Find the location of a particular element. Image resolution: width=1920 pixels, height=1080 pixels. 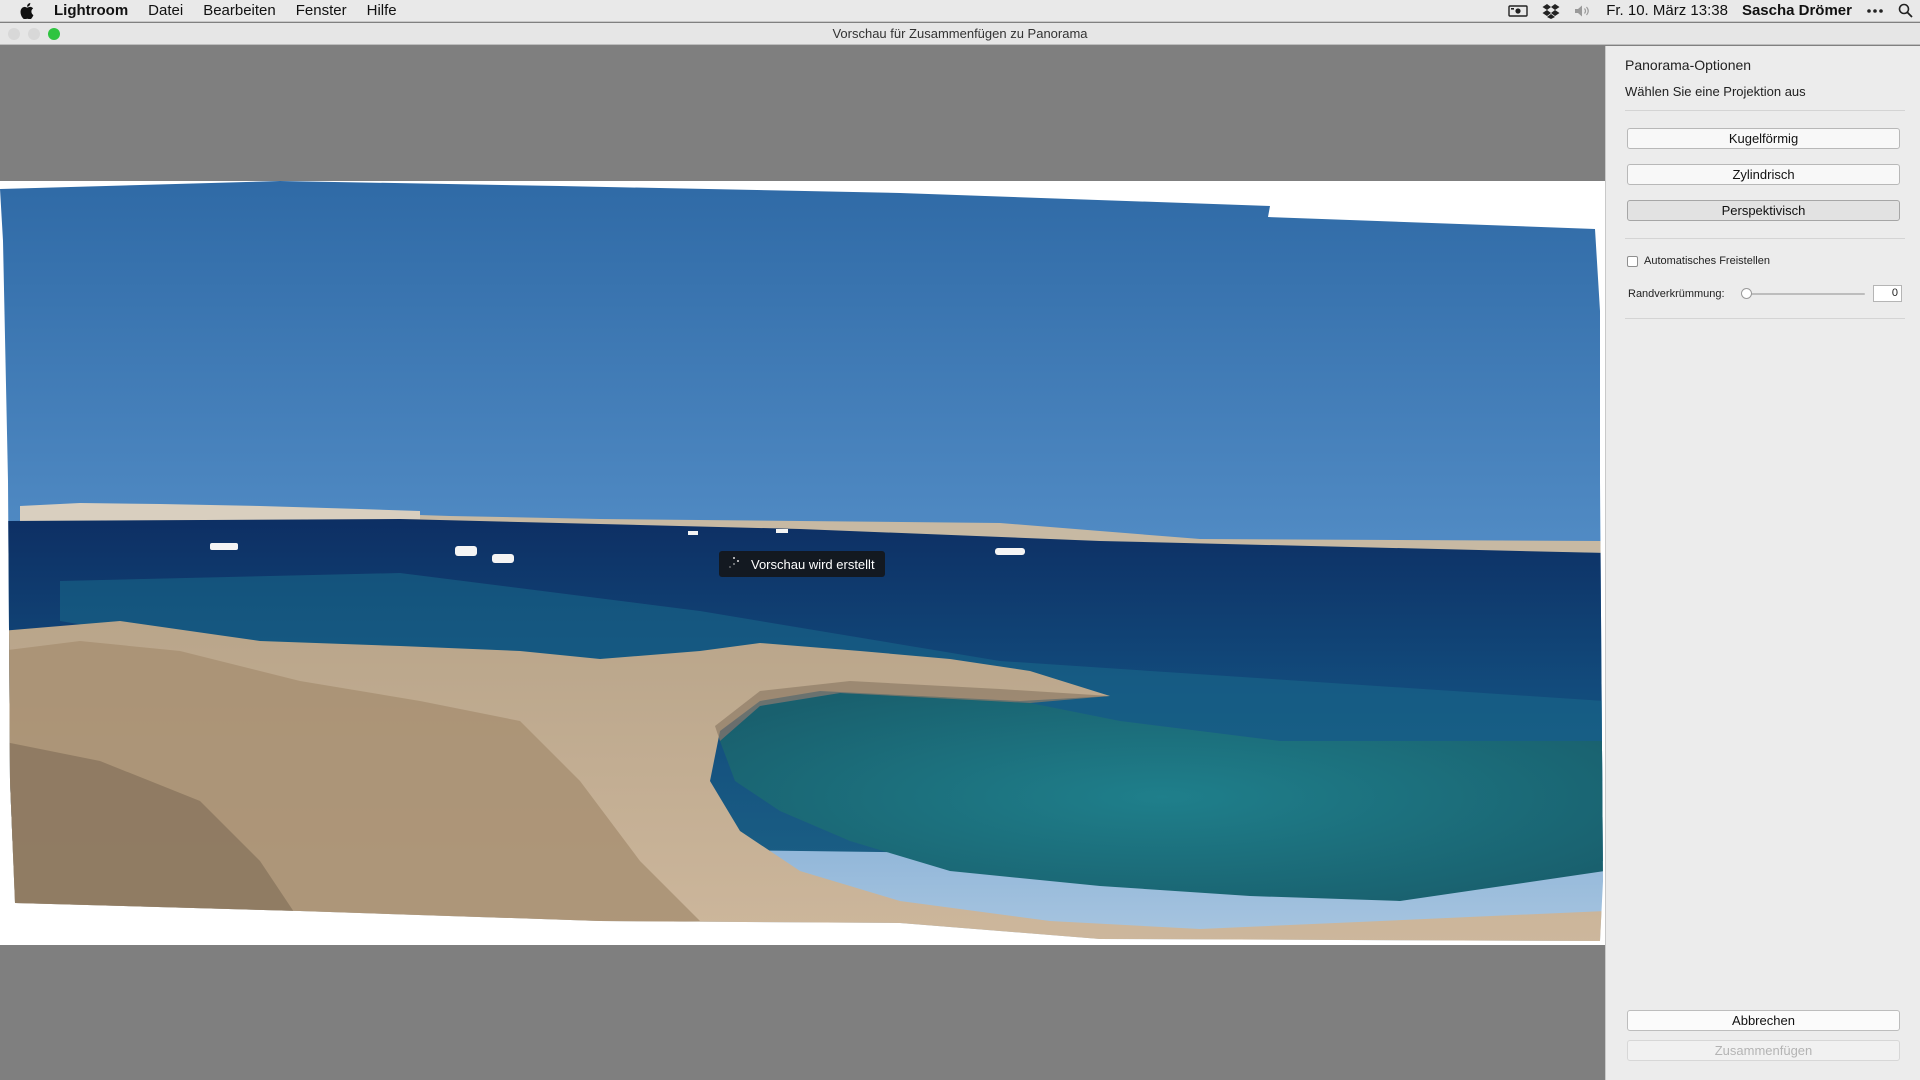

projection-perspective-button: Perspektivisch is located at coordinates (1763, 210).